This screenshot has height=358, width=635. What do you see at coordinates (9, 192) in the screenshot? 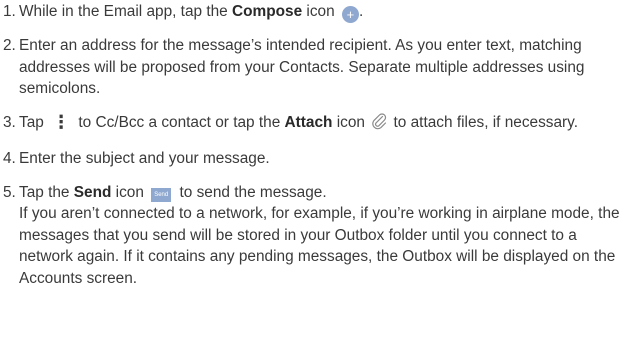
I see `step-number: 5.` at bounding box center [9, 192].